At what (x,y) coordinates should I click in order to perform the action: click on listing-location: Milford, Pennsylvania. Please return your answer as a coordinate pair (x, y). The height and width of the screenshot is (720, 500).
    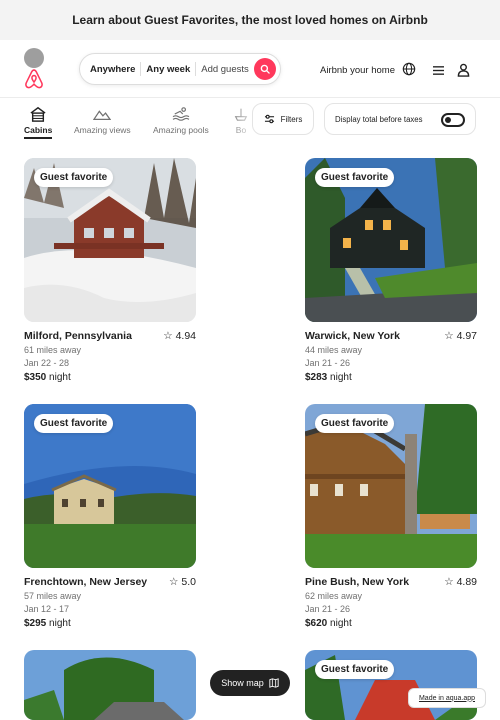
    Looking at the image, I should click on (78, 336).